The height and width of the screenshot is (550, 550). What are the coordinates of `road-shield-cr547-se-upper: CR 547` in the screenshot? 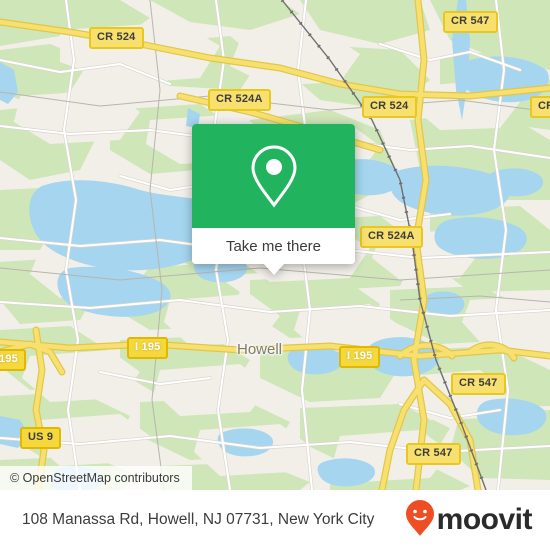 It's located at (478, 384).